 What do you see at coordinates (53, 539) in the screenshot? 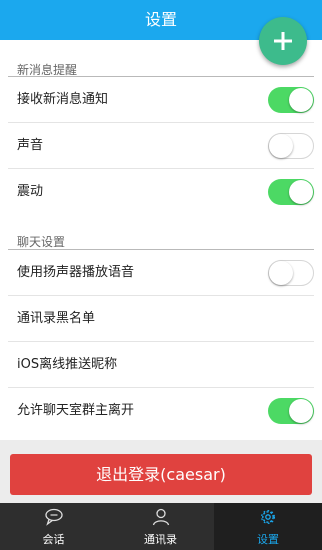
I see `tab-label: 会话` at bounding box center [53, 539].